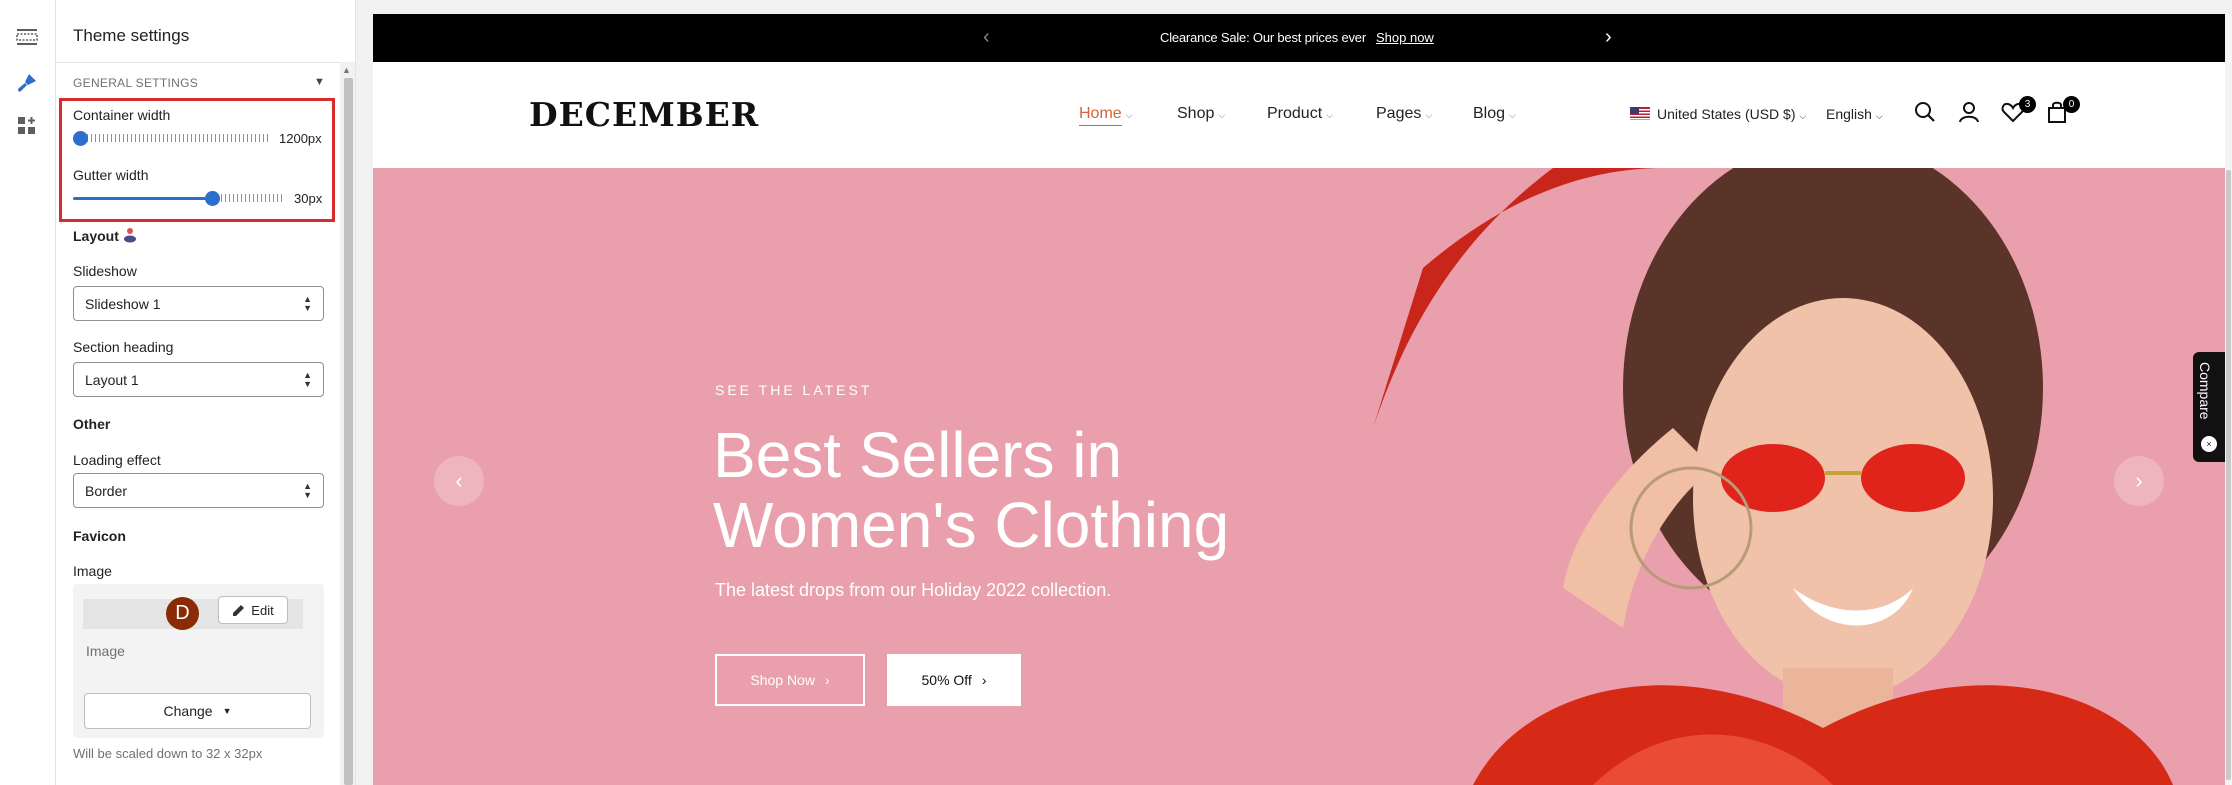 The image size is (2232, 785). What do you see at coordinates (188, 711) in the screenshot?
I see `change-label: Change` at bounding box center [188, 711].